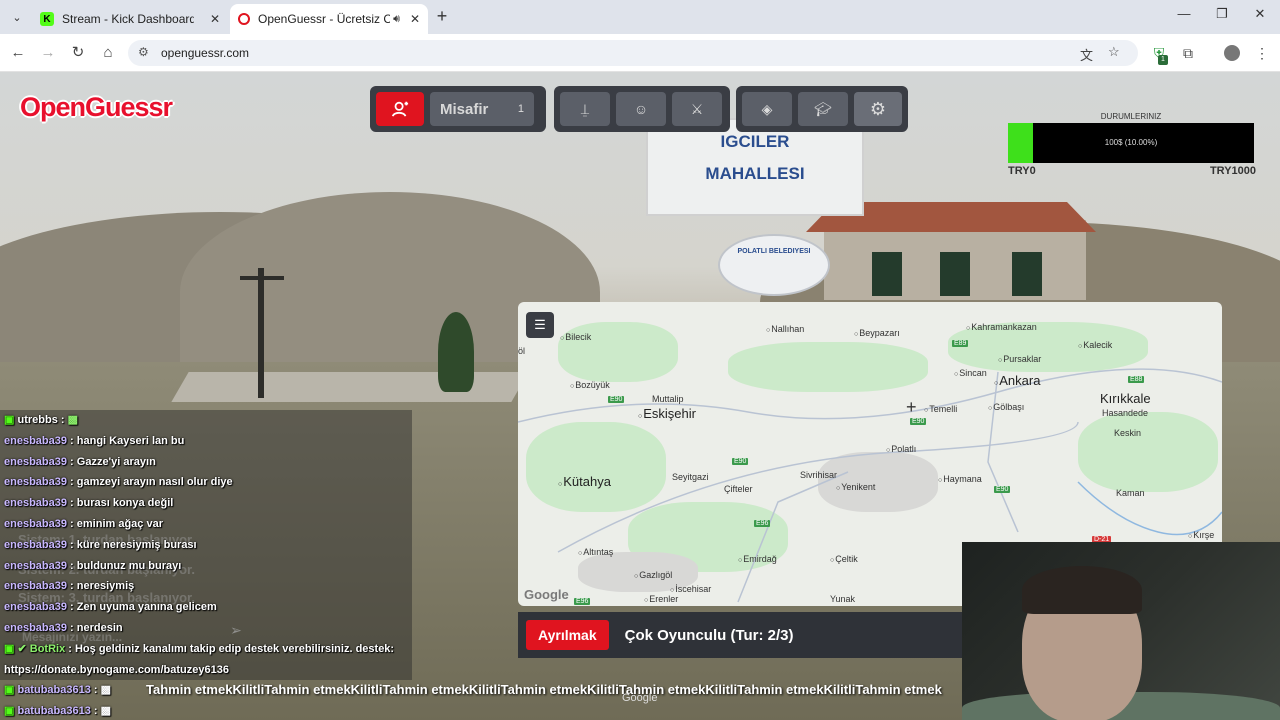  I want to click on group-icon: ☺, so click(641, 109).